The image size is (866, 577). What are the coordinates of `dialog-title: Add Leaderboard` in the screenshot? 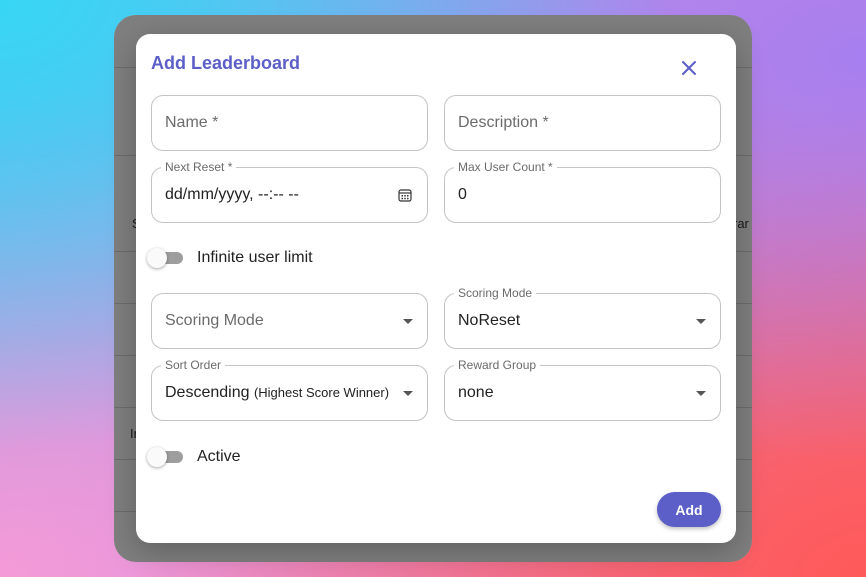 It's located at (226, 63).